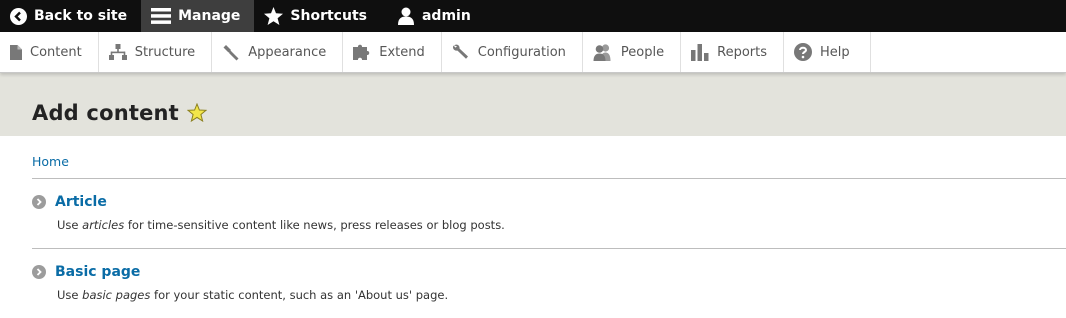 The width and height of the screenshot is (1066, 318). I want to click on manage-label: Manage, so click(209, 16).